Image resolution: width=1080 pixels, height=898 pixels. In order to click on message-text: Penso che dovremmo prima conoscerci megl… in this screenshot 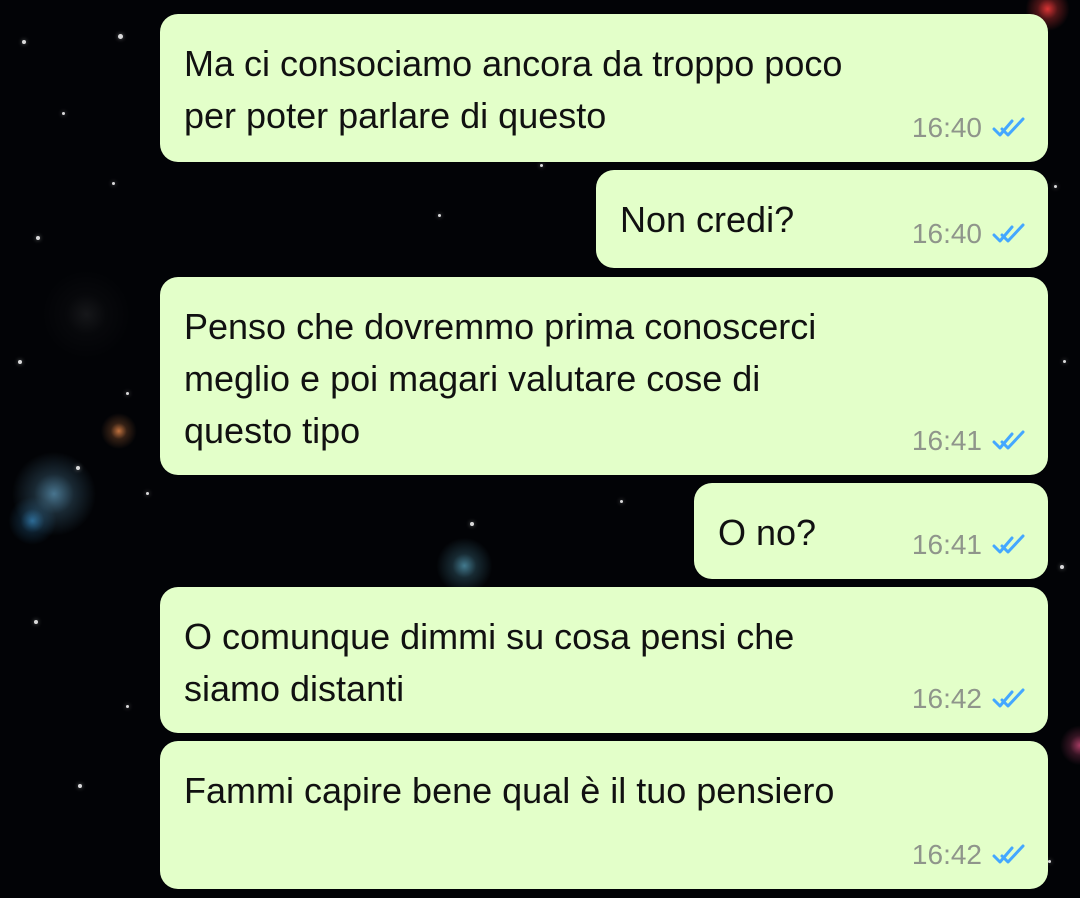, I will do `click(500, 378)`.